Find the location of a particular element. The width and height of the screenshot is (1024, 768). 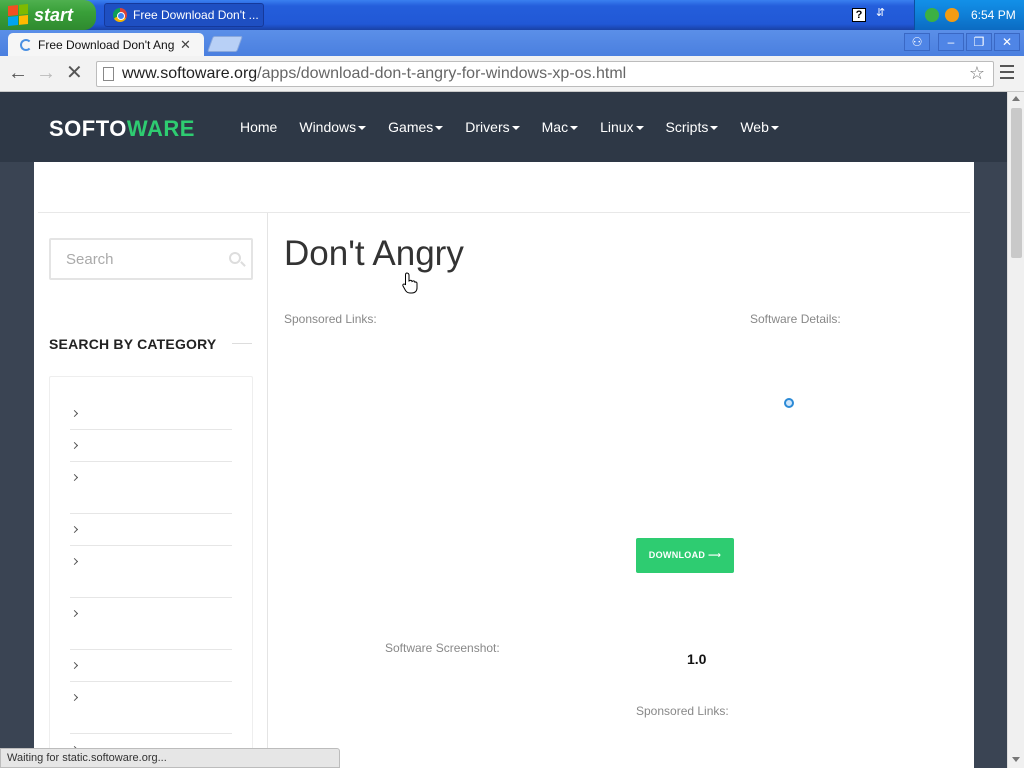

close-window-button: ✕ is located at coordinates (1007, 42).